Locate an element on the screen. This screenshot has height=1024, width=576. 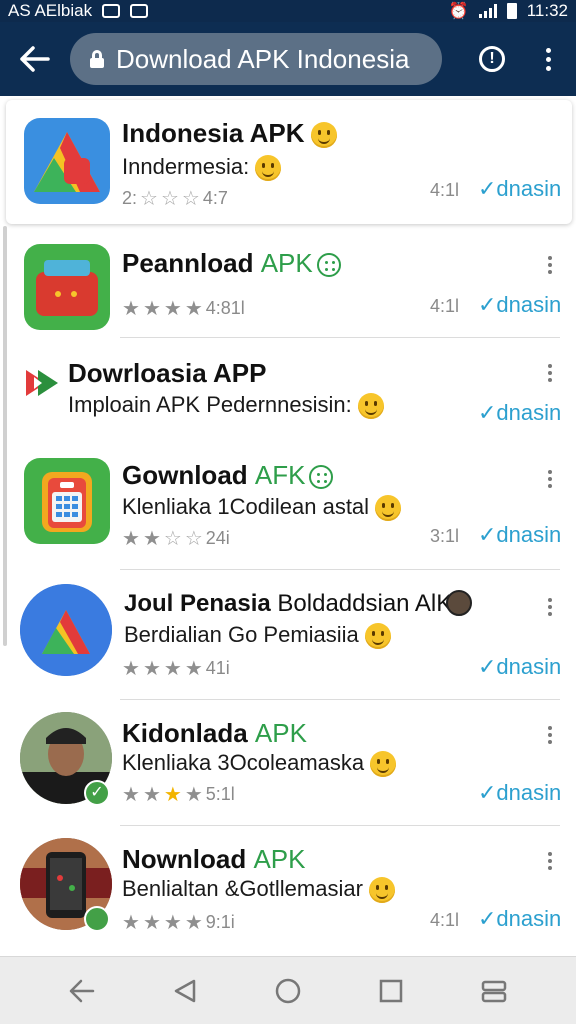
app-subtitle: Klenliaka 3Ocoleamaska is located at coordinates (259, 764).